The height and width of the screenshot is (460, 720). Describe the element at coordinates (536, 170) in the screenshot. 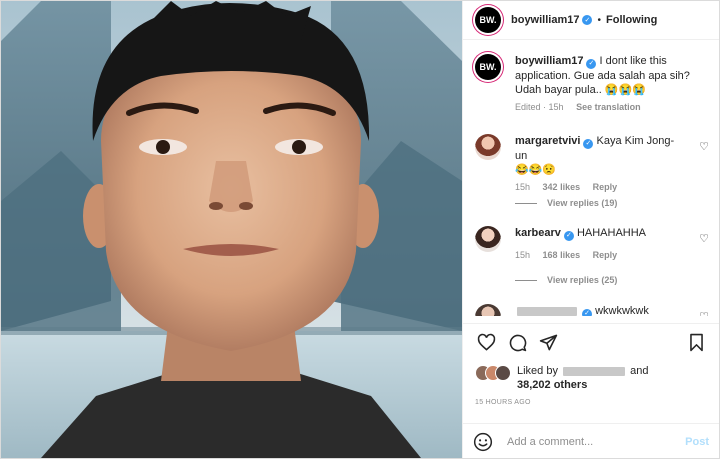

I see `comment-emojis: 😂😂😟` at that location.